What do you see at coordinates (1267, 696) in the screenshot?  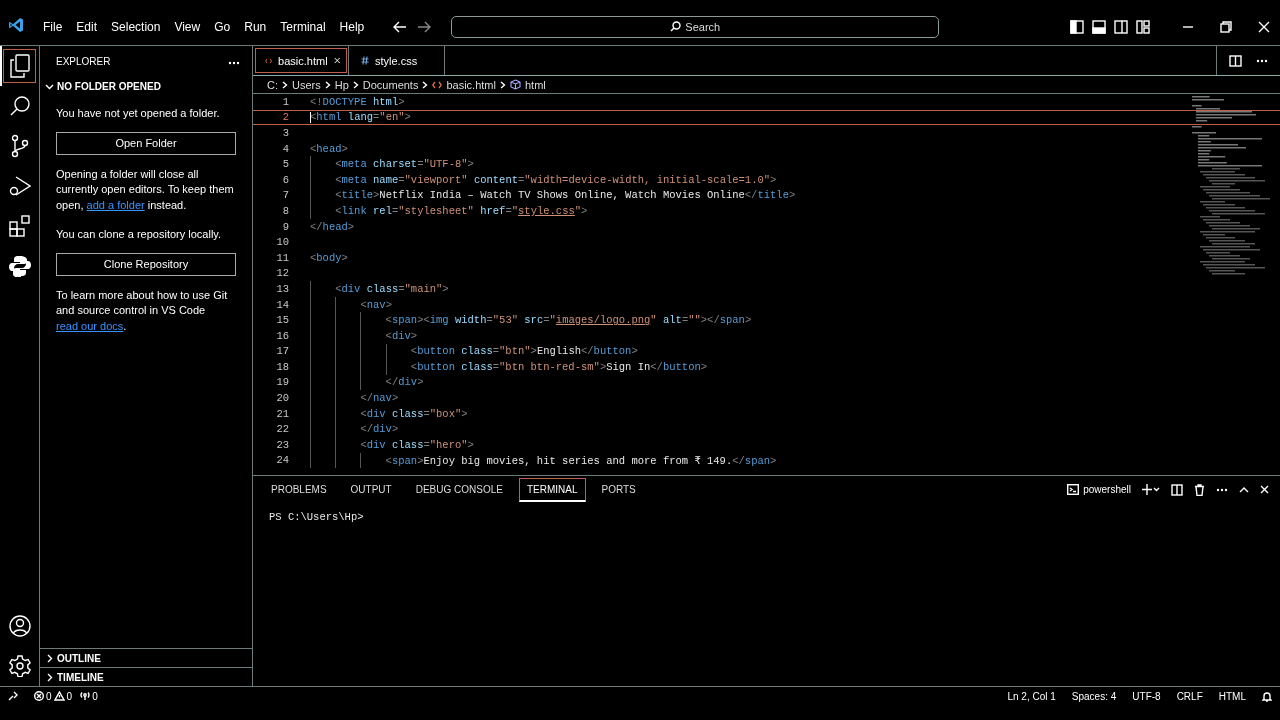 I see `bell-icon` at bounding box center [1267, 696].